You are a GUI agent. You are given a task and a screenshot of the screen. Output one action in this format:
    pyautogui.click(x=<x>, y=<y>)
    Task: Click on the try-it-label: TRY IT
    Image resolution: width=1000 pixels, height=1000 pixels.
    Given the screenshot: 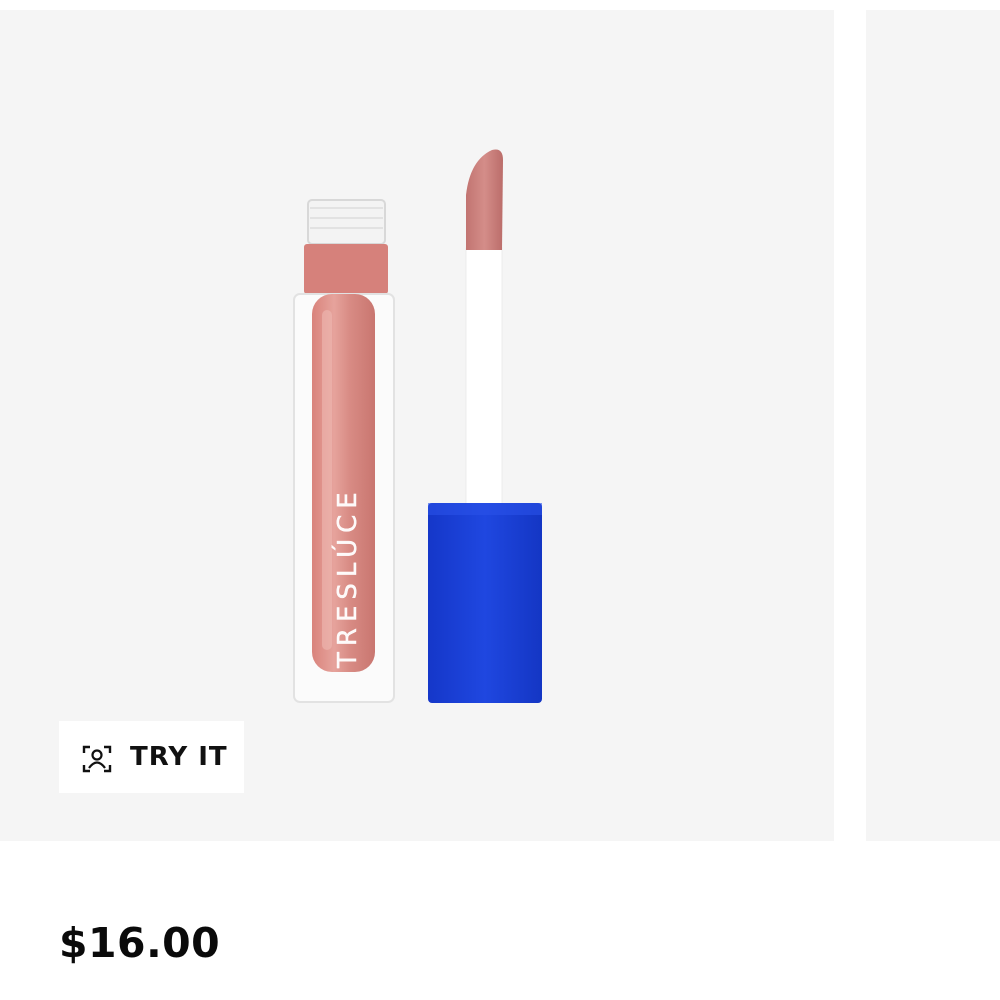 What is the action you would take?
    pyautogui.click(x=179, y=757)
    